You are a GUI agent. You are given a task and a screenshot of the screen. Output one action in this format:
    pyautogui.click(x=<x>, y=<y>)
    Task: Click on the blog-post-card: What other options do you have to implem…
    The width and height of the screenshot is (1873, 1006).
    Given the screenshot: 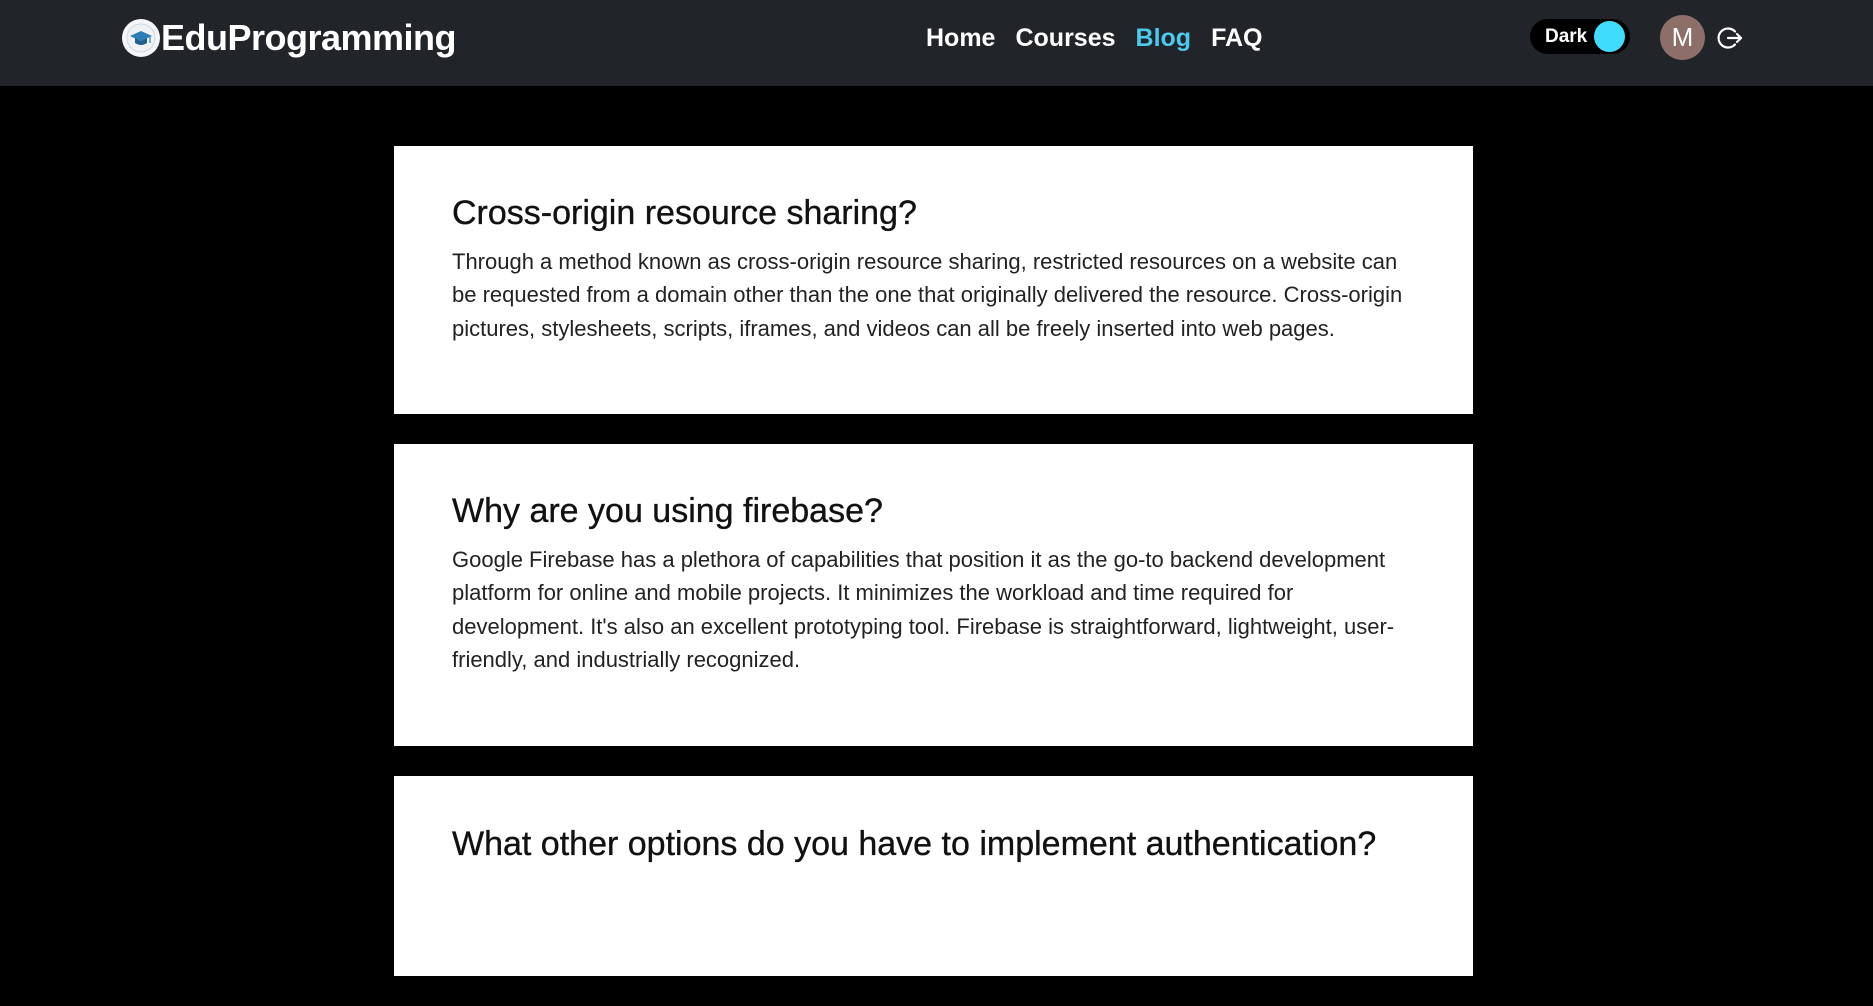 What is the action you would take?
    pyautogui.click(x=933, y=876)
    